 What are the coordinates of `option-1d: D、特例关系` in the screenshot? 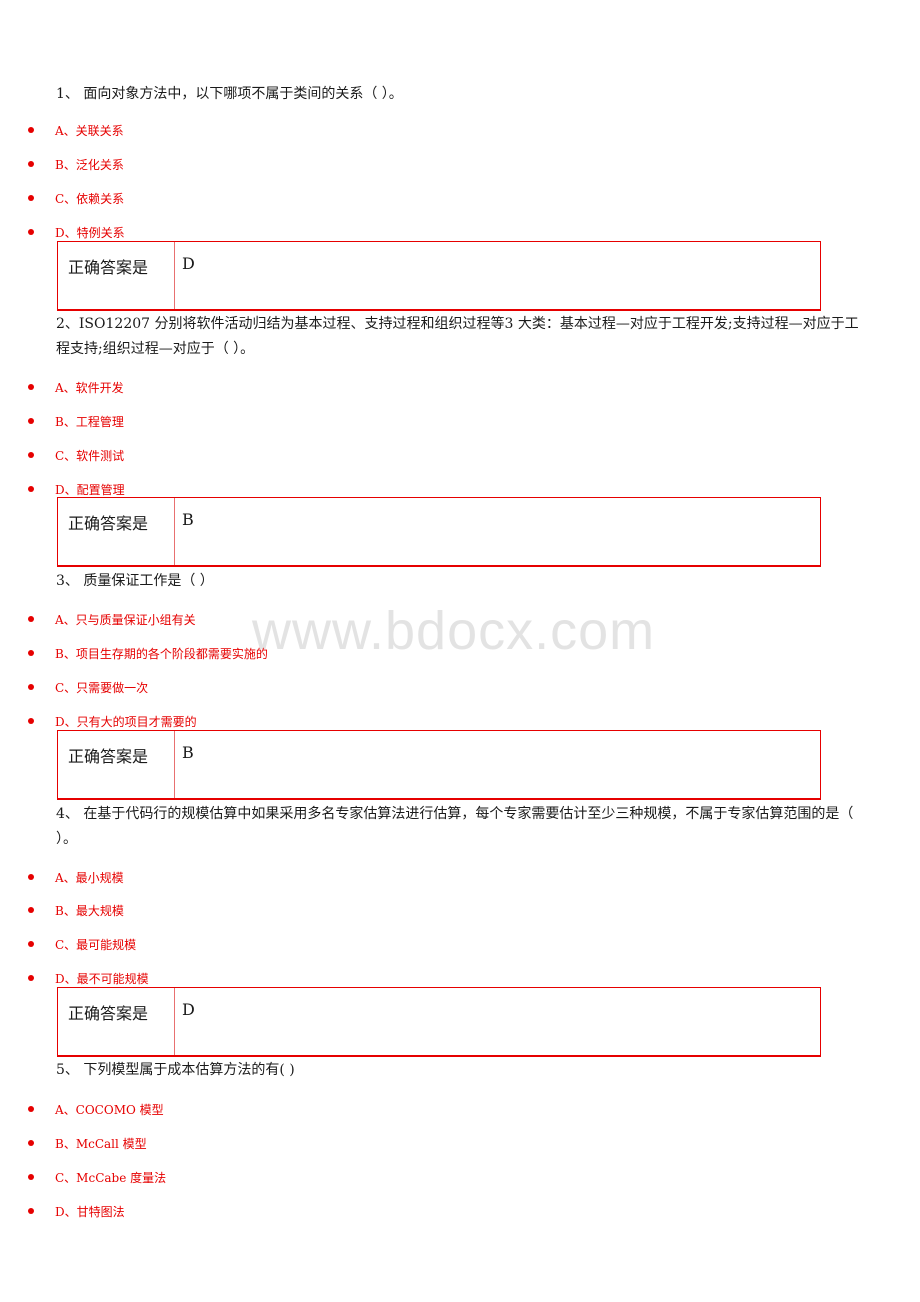 It's located at (76, 232).